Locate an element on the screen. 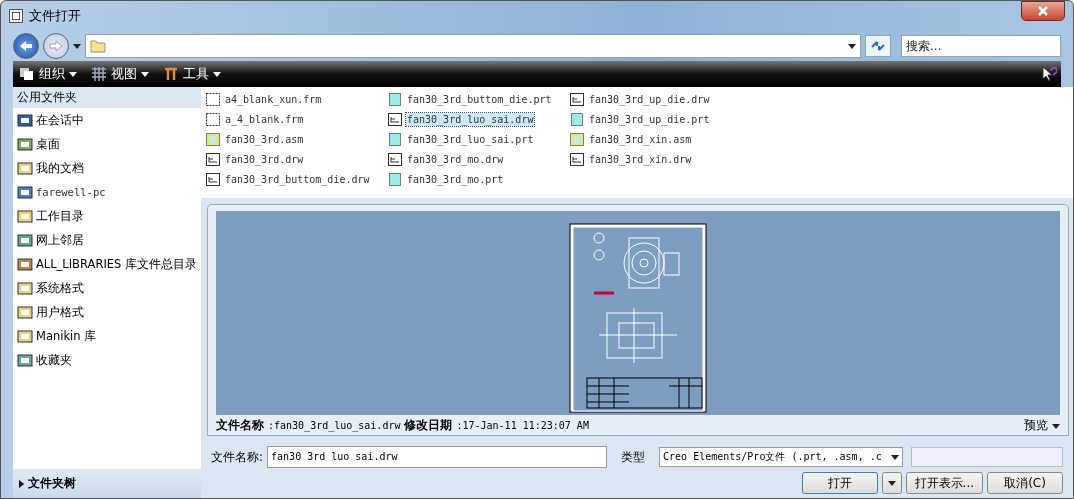 The height and width of the screenshot is (499, 1074). modified-date-value: :17-Jan-11 11:23:07 AM is located at coordinates (522, 425).